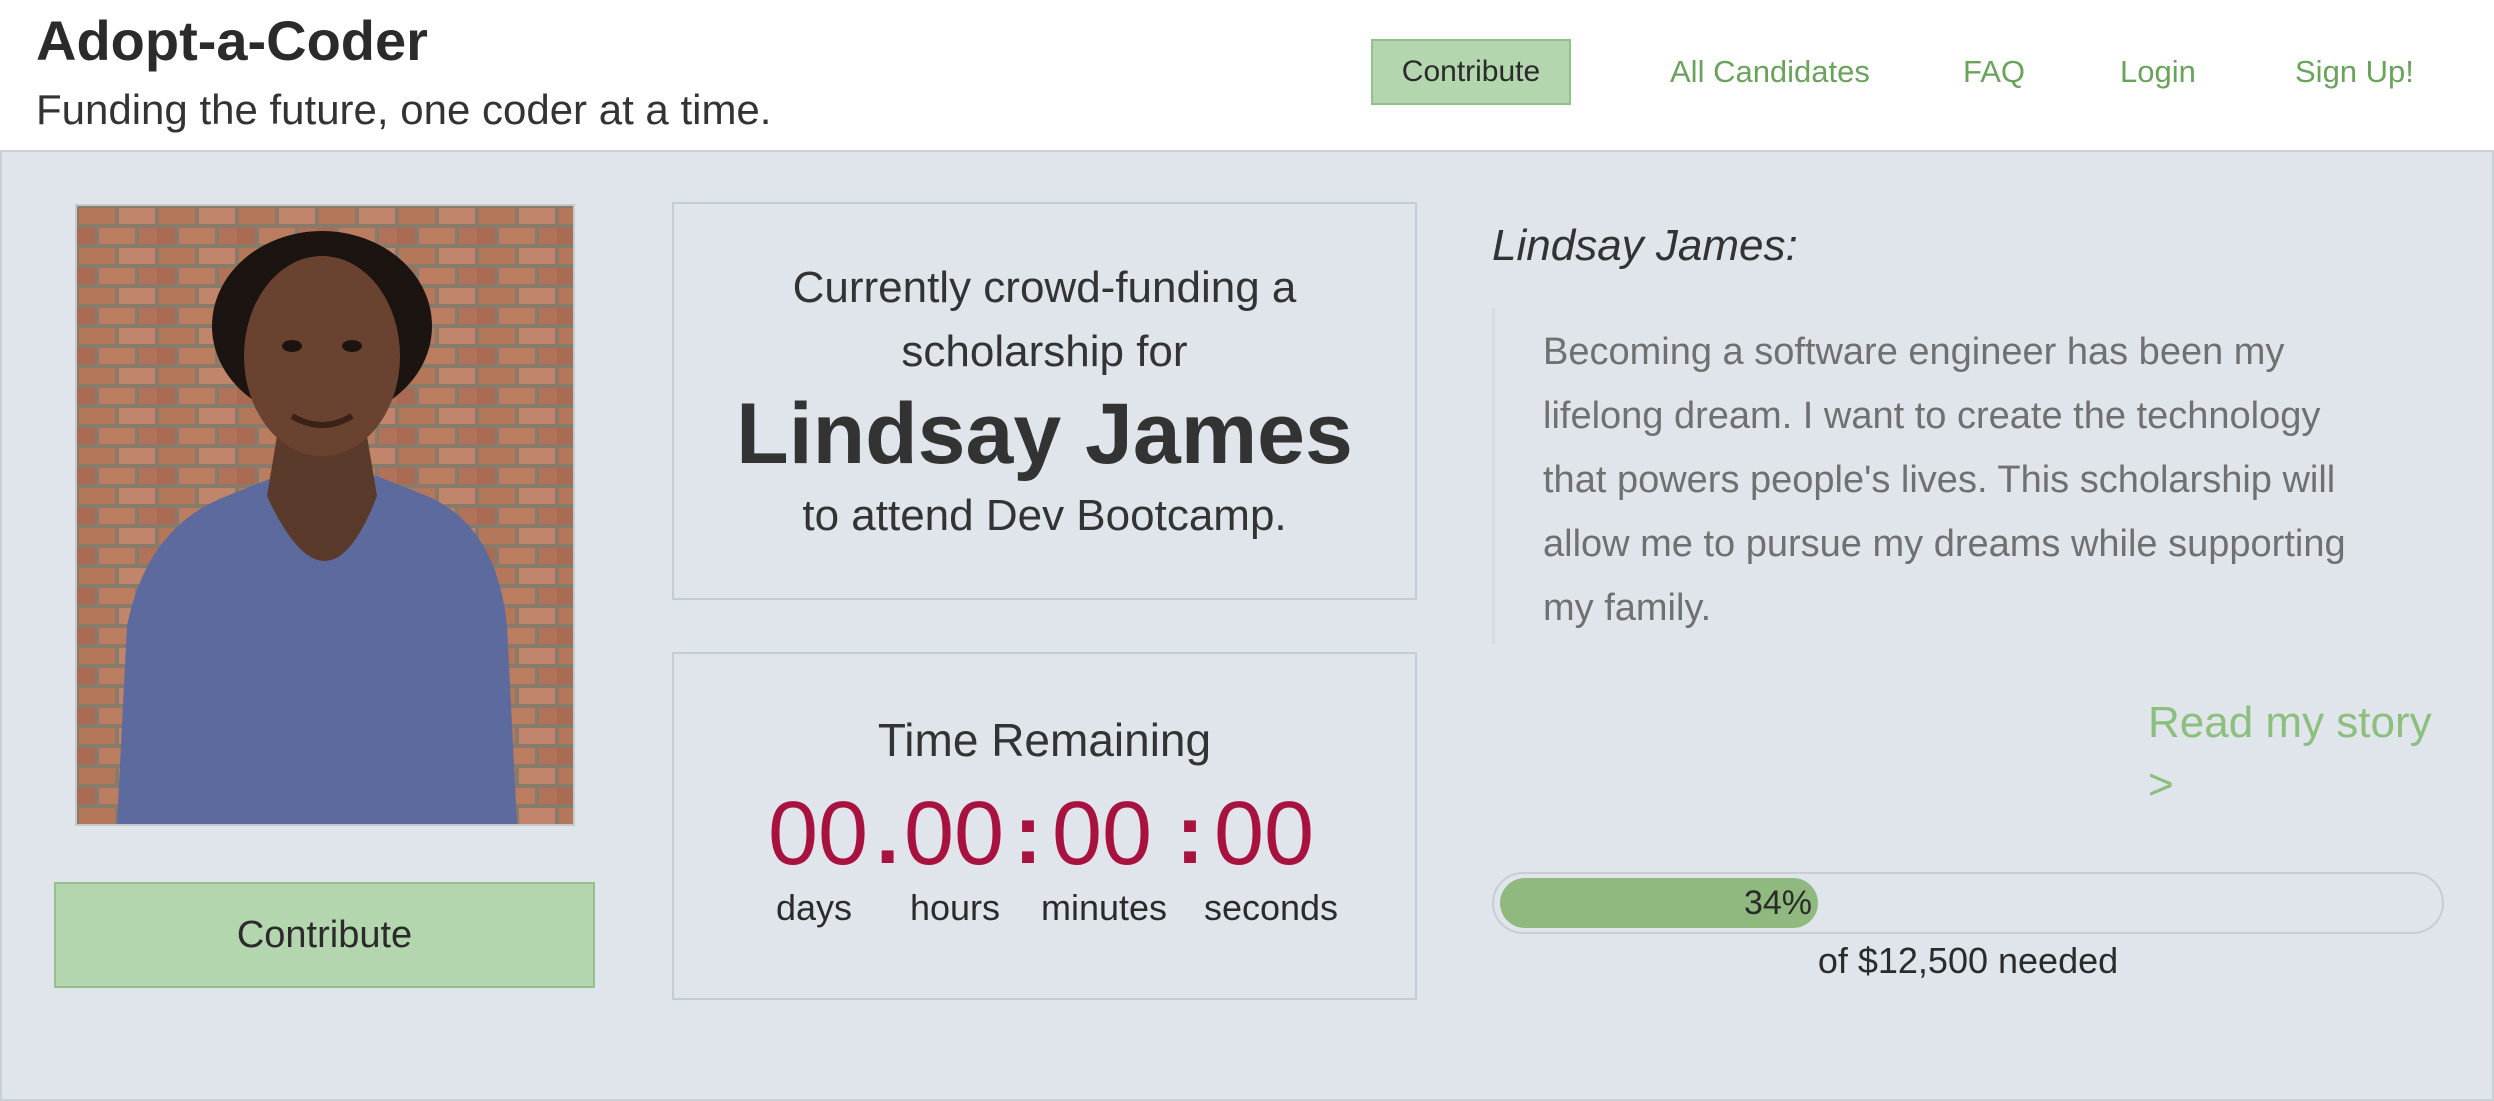 The height and width of the screenshot is (1101, 2494). I want to click on intro-text-line-2: scholarship for, so click(1044, 351).